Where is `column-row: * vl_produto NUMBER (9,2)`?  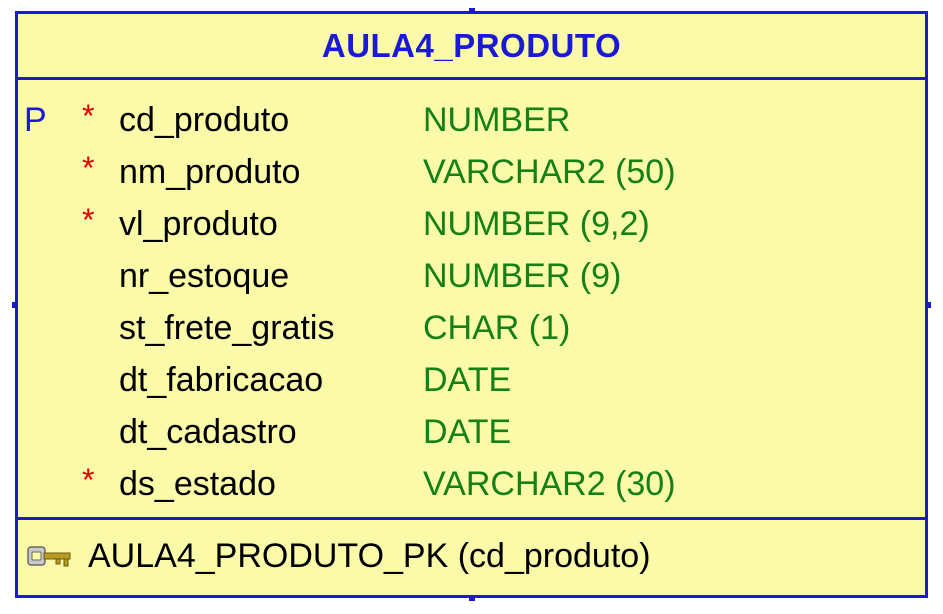 column-row: * vl_produto NUMBER (9,2) is located at coordinates (471, 224).